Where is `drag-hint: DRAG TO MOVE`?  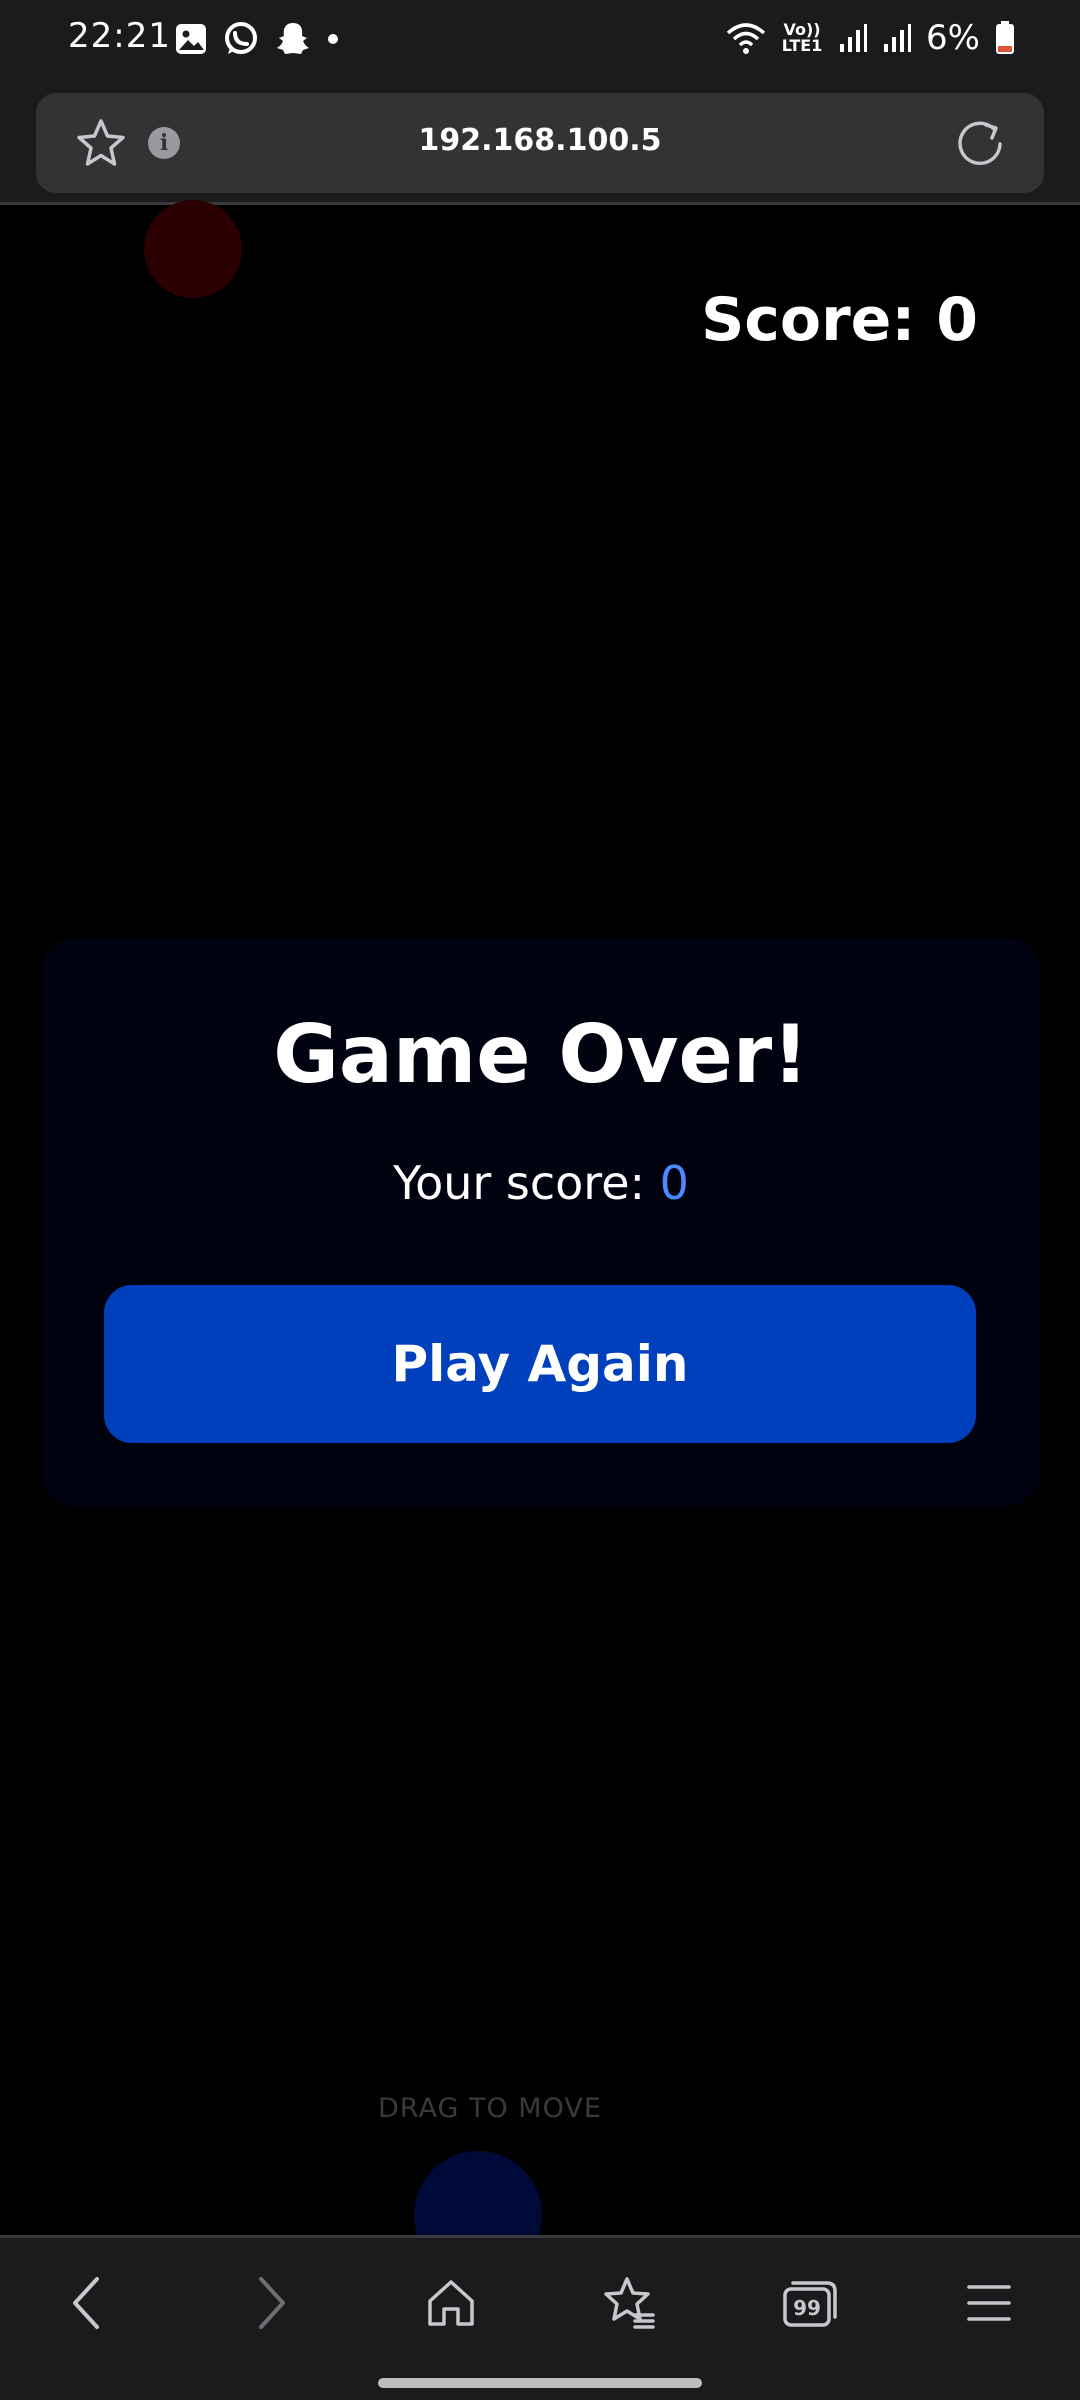
drag-hint: DRAG TO MOVE is located at coordinates (490, 2108).